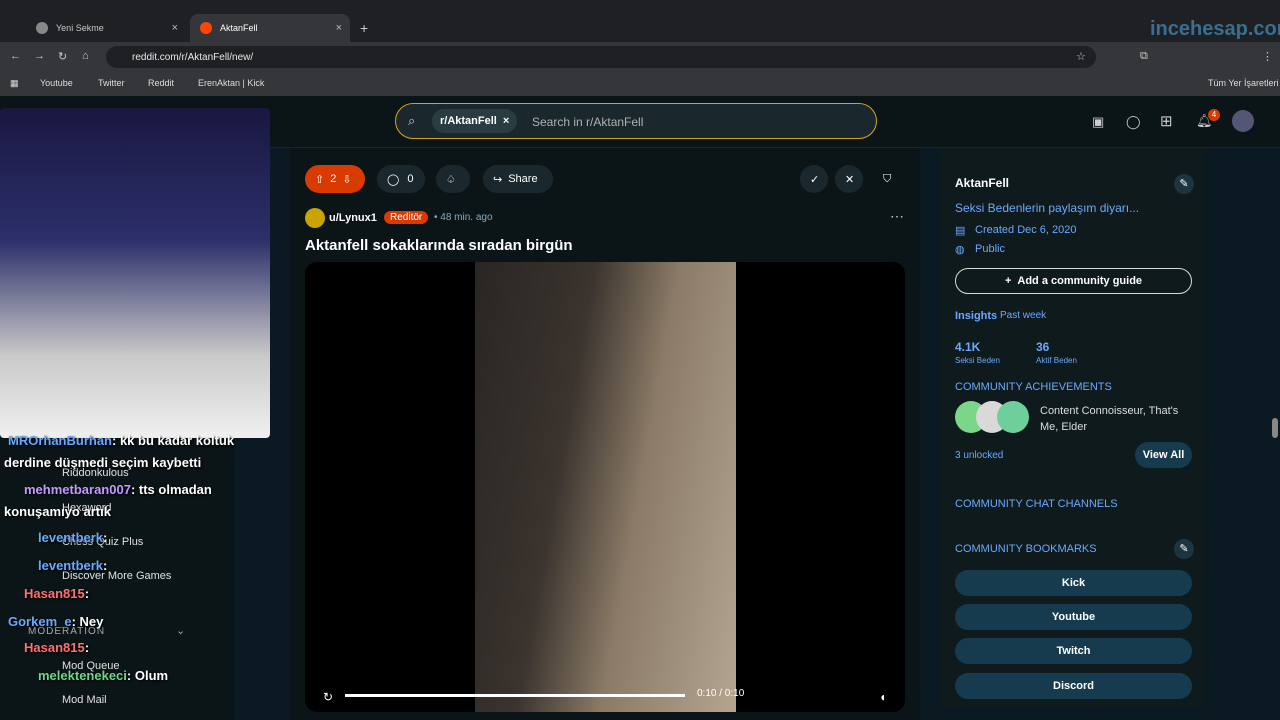  I want to click on search-bar: ⌕ r/AktanFell × Search in r/AktanFell, so click(636, 121).